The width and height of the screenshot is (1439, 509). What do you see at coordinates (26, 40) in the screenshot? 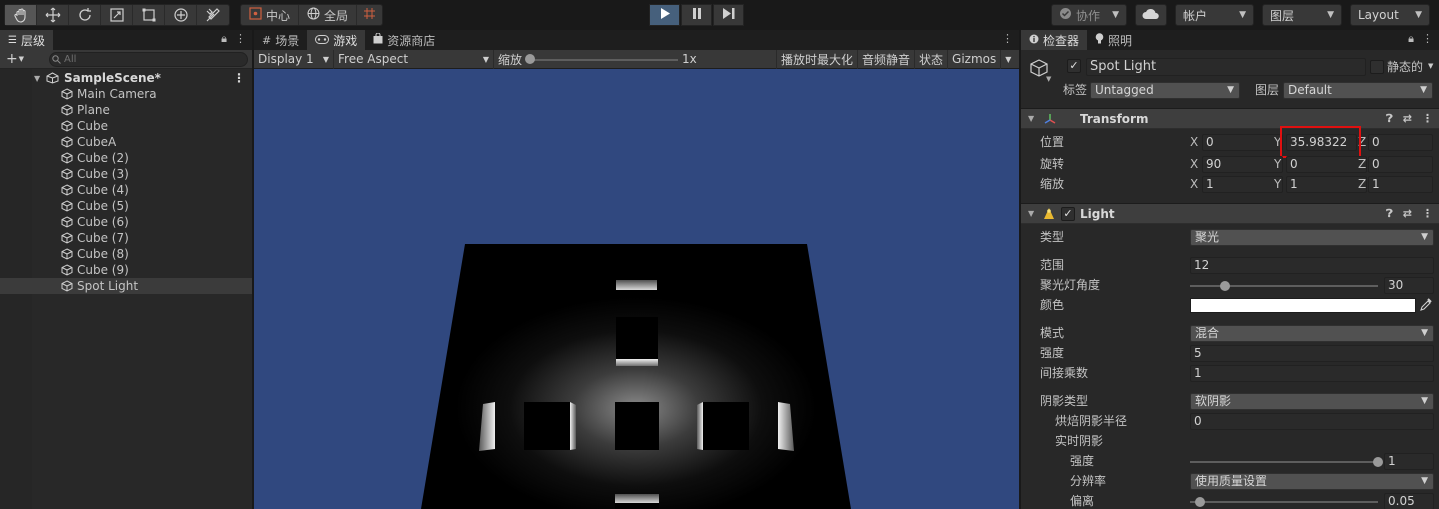
I see `tab-hierarchy: ☰ 层级` at bounding box center [26, 40].